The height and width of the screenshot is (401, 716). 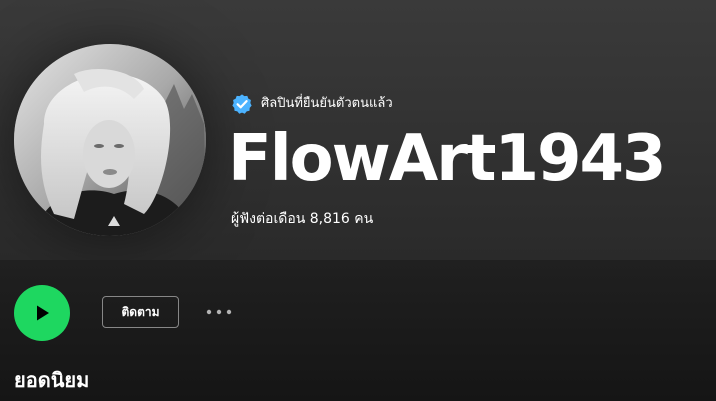 What do you see at coordinates (327, 103) in the screenshot?
I see `verified-label: ศิลปินที่ยืนยันตัวตนแล้ว` at bounding box center [327, 103].